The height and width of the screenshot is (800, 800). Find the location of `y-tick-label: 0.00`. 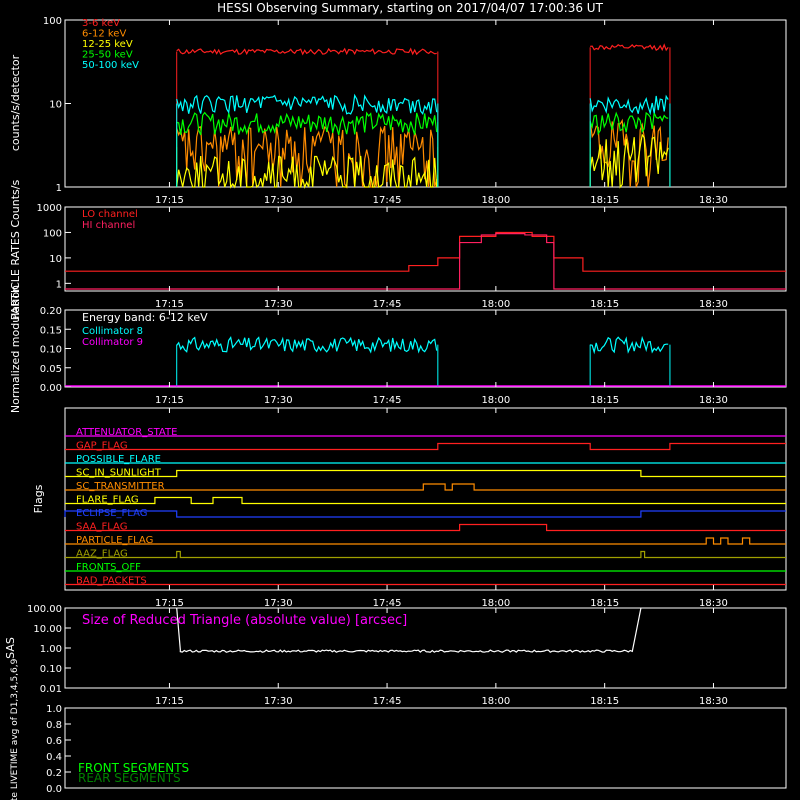

y-tick-label: 0.00 is located at coordinates (51, 388).